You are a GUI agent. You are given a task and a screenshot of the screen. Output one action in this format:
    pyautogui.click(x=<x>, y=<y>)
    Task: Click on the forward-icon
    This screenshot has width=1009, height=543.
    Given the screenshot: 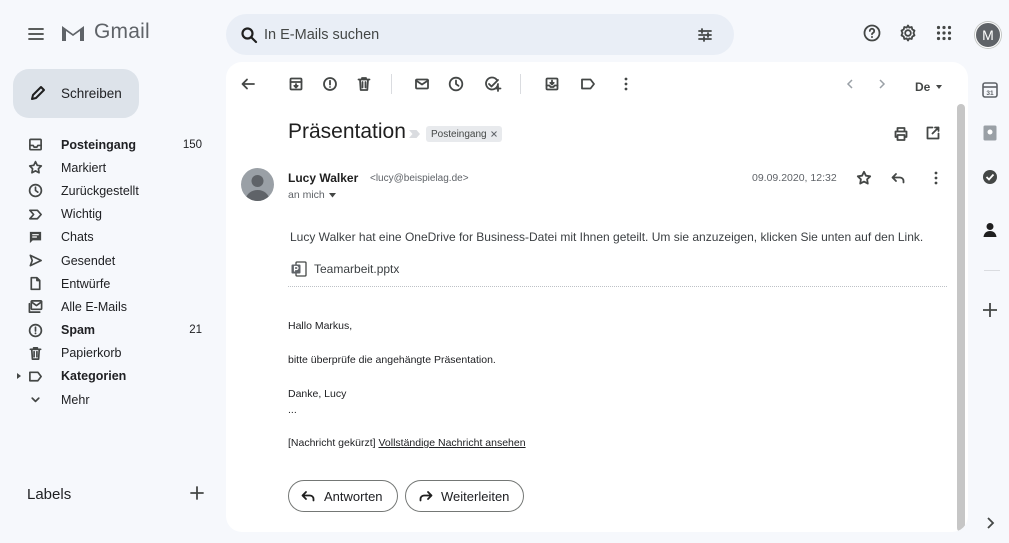 What is the action you would take?
    pyautogui.click(x=426, y=496)
    